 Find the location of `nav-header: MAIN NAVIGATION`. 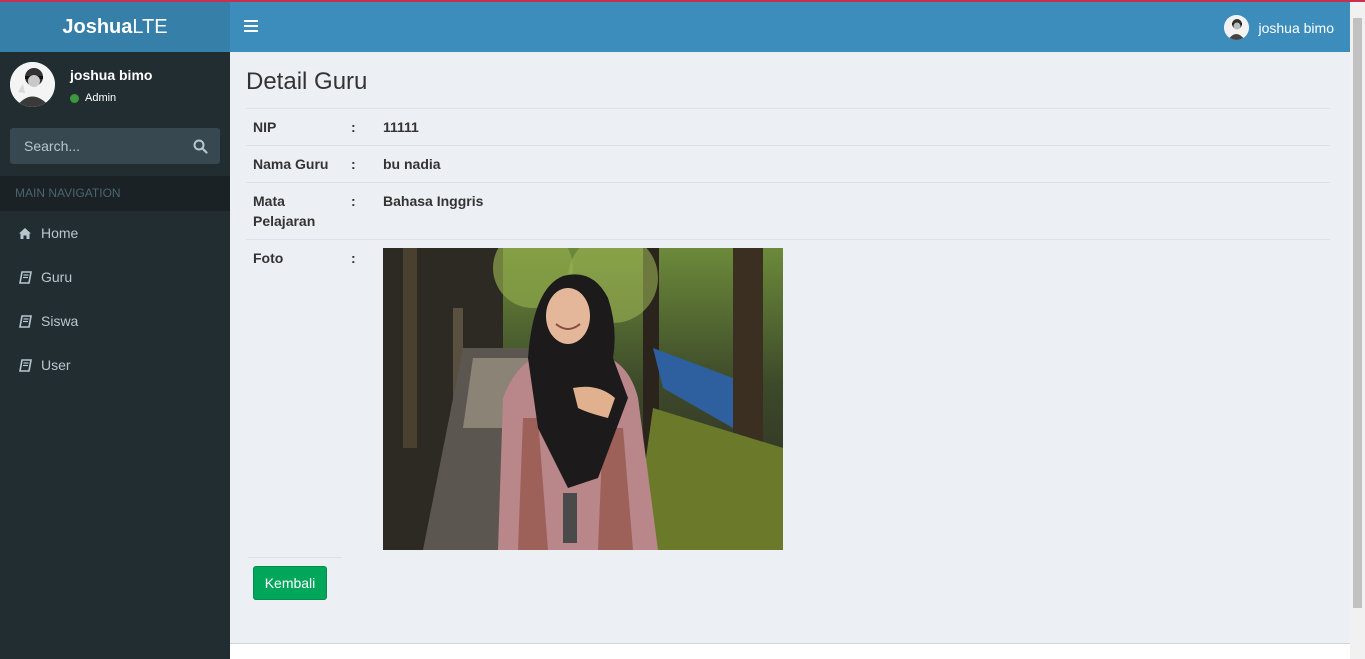

nav-header: MAIN NAVIGATION is located at coordinates (115, 193).